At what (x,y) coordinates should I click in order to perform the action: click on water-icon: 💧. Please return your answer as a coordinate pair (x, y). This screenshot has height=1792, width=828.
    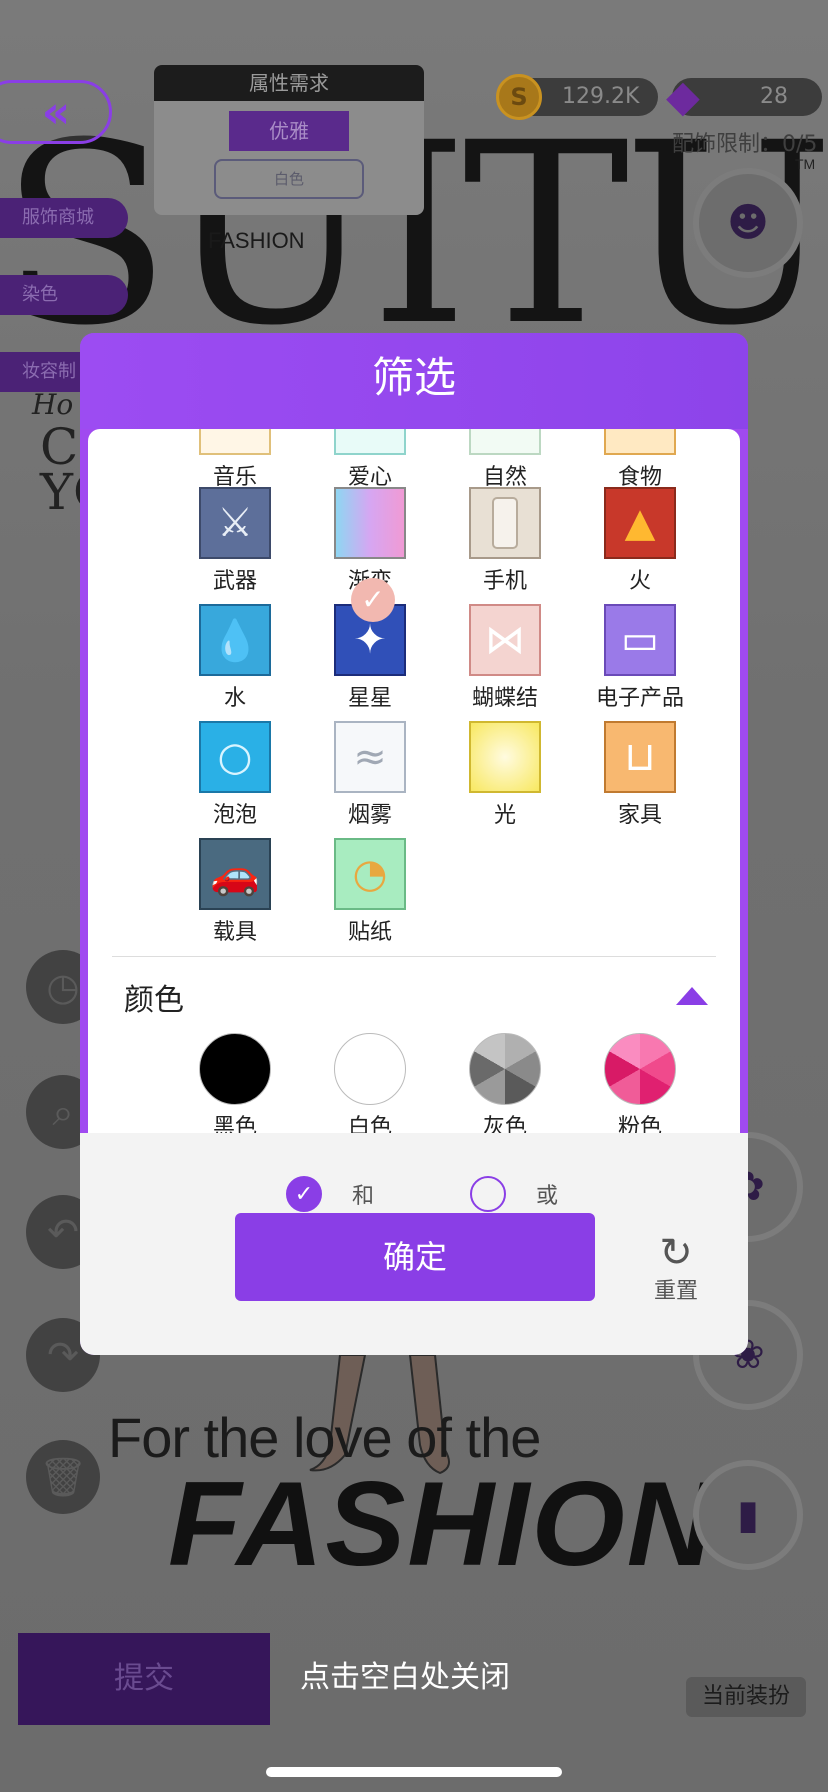
    Looking at the image, I should click on (235, 640).